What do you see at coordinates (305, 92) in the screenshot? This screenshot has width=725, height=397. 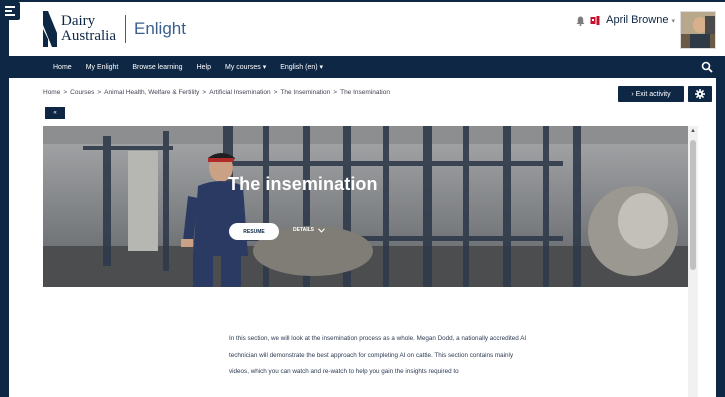 I see `breadcrumb-section: The Insemination` at bounding box center [305, 92].